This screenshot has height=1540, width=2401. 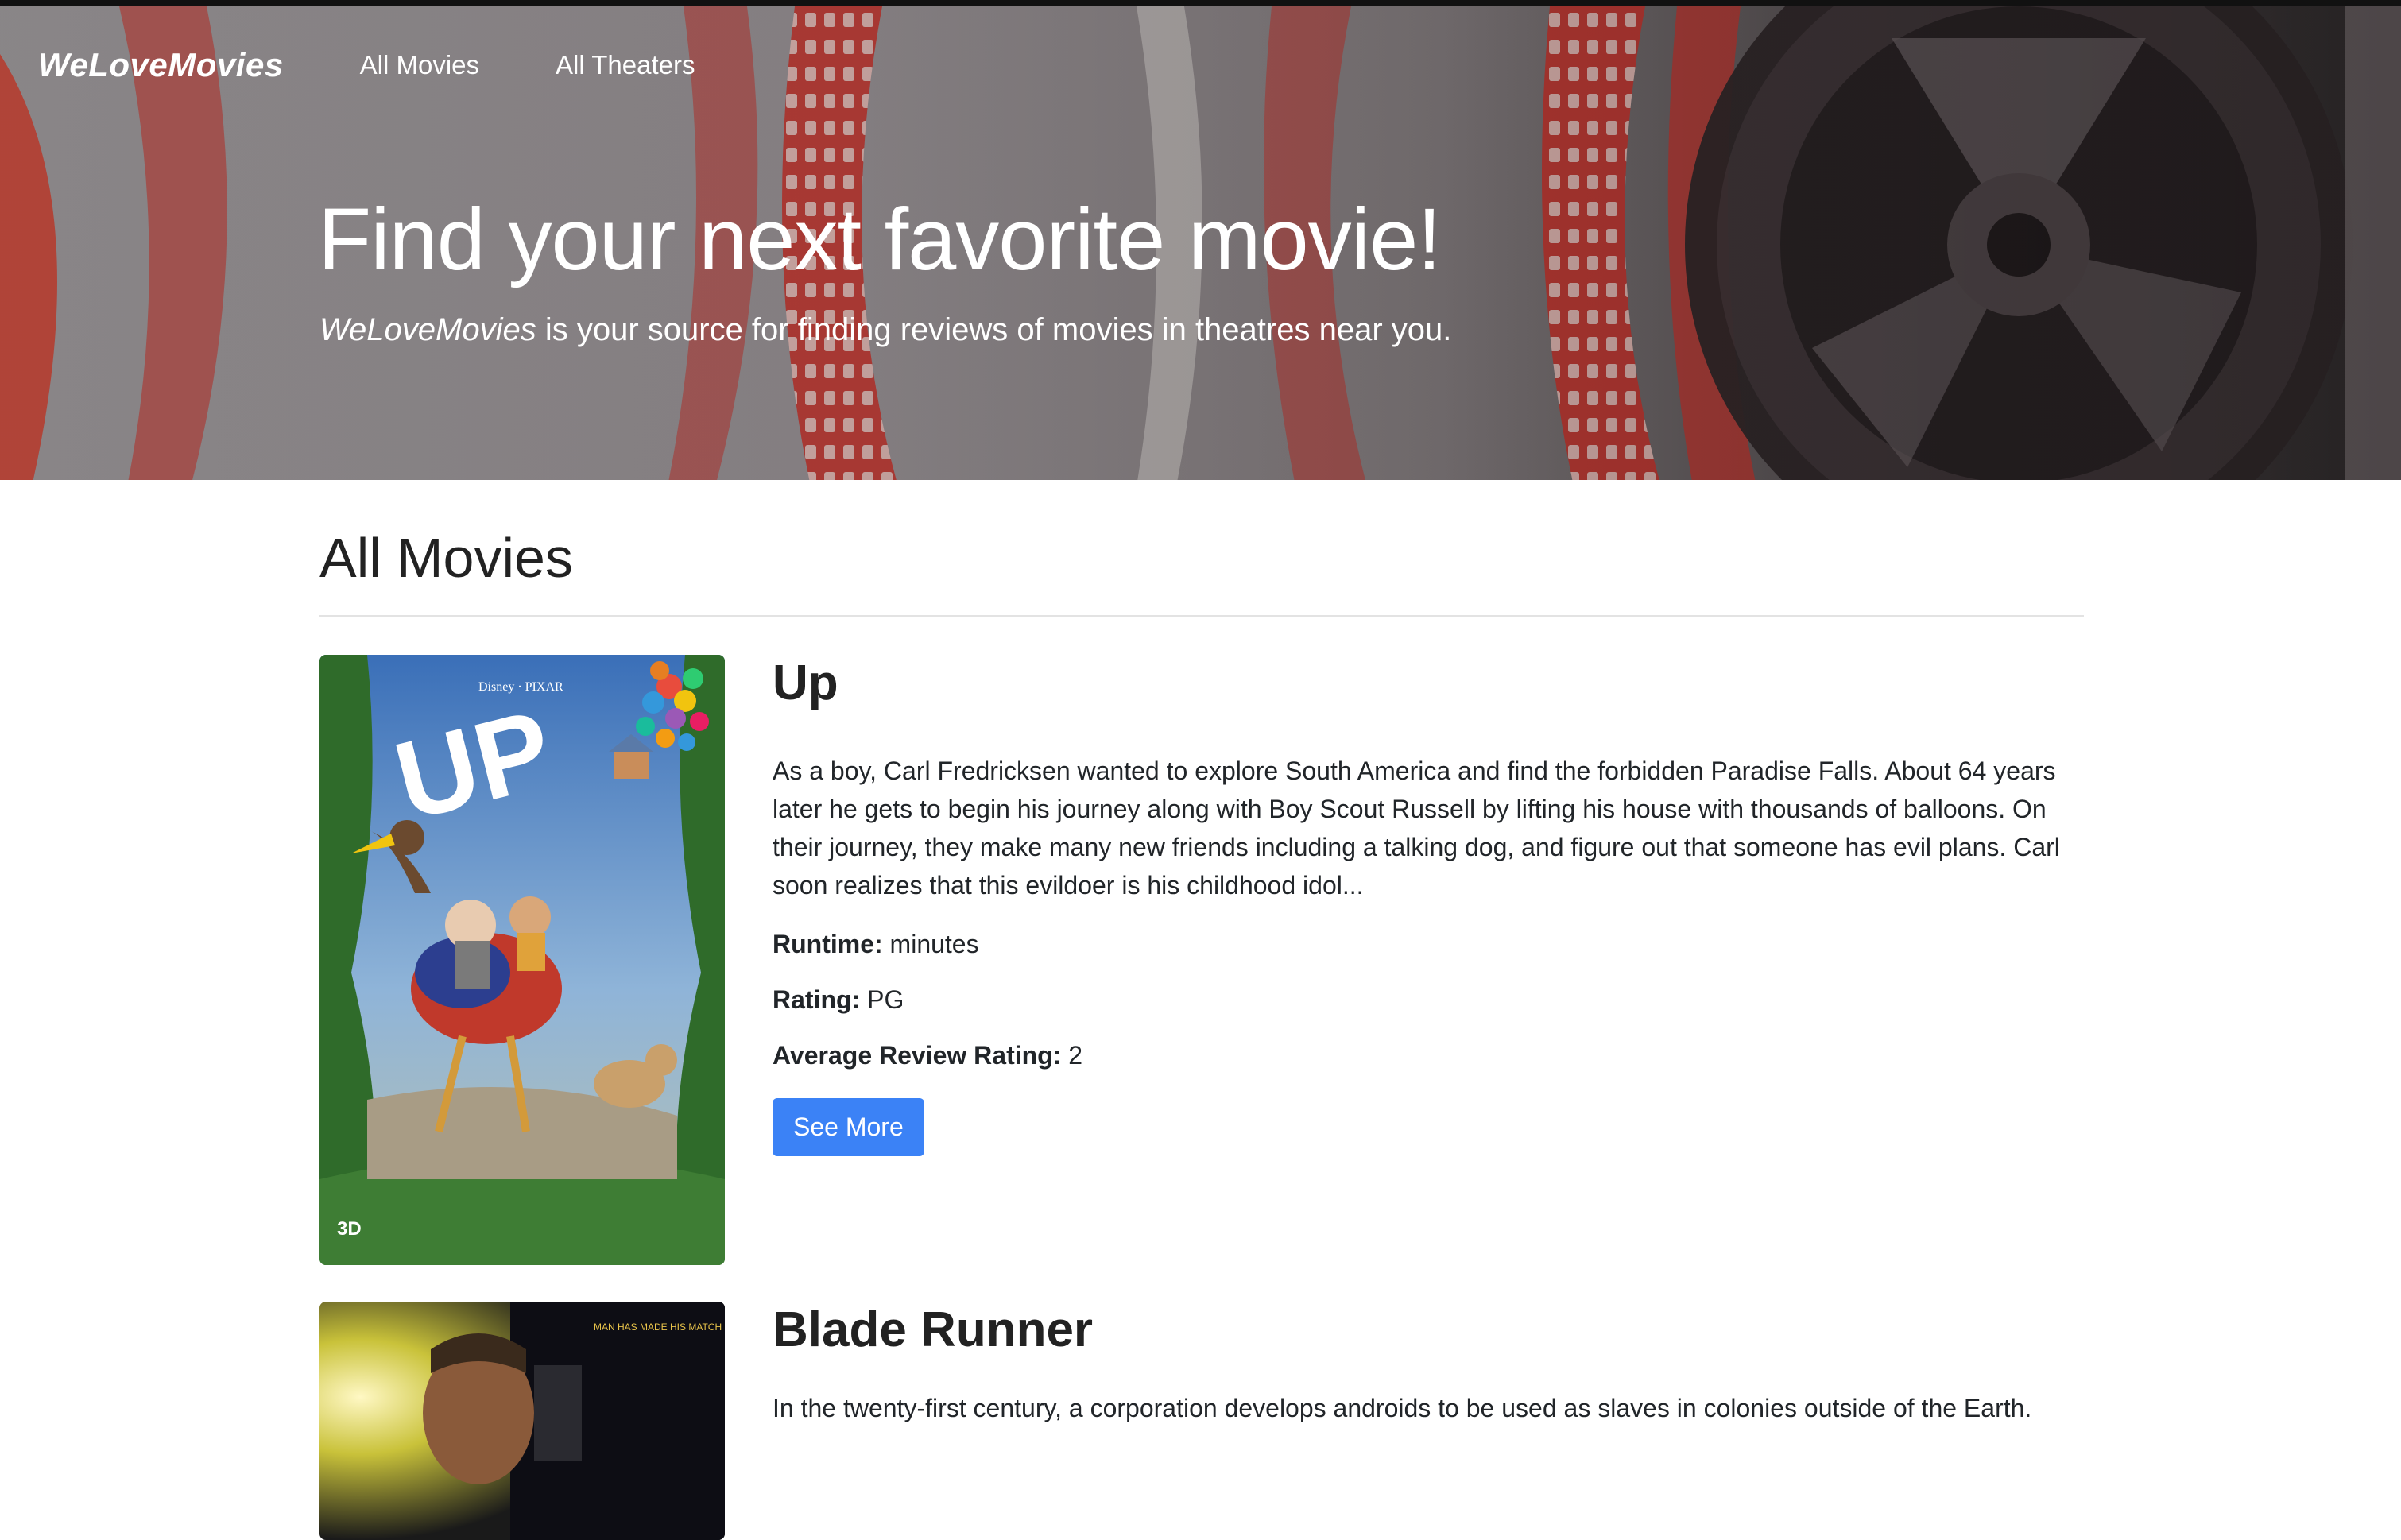 I want to click on movie-title: Blade Runner, so click(x=933, y=1329).